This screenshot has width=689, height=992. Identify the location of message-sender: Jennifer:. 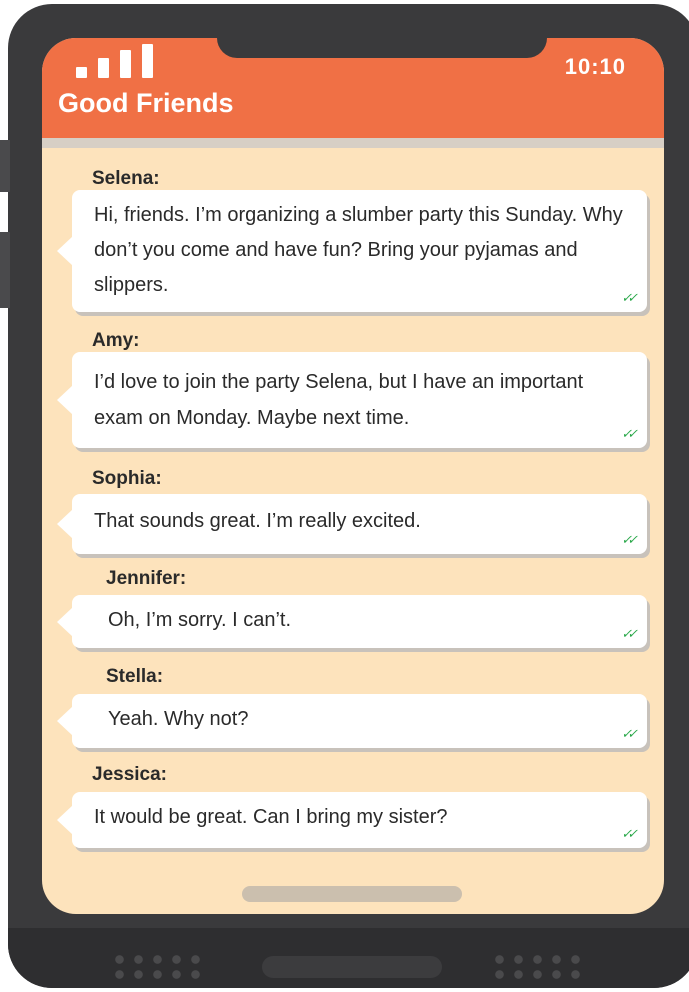
(146, 578).